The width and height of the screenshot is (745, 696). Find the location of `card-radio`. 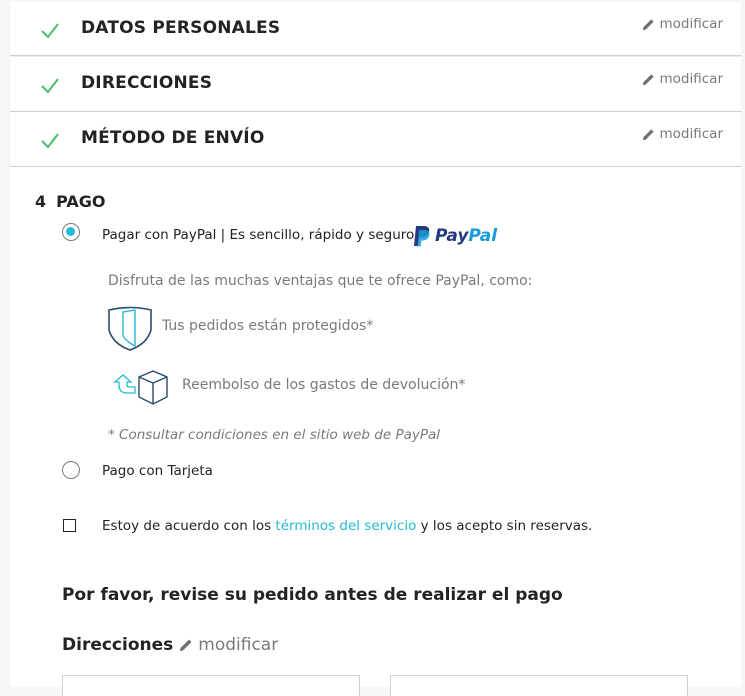

card-radio is located at coordinates (71, 470).